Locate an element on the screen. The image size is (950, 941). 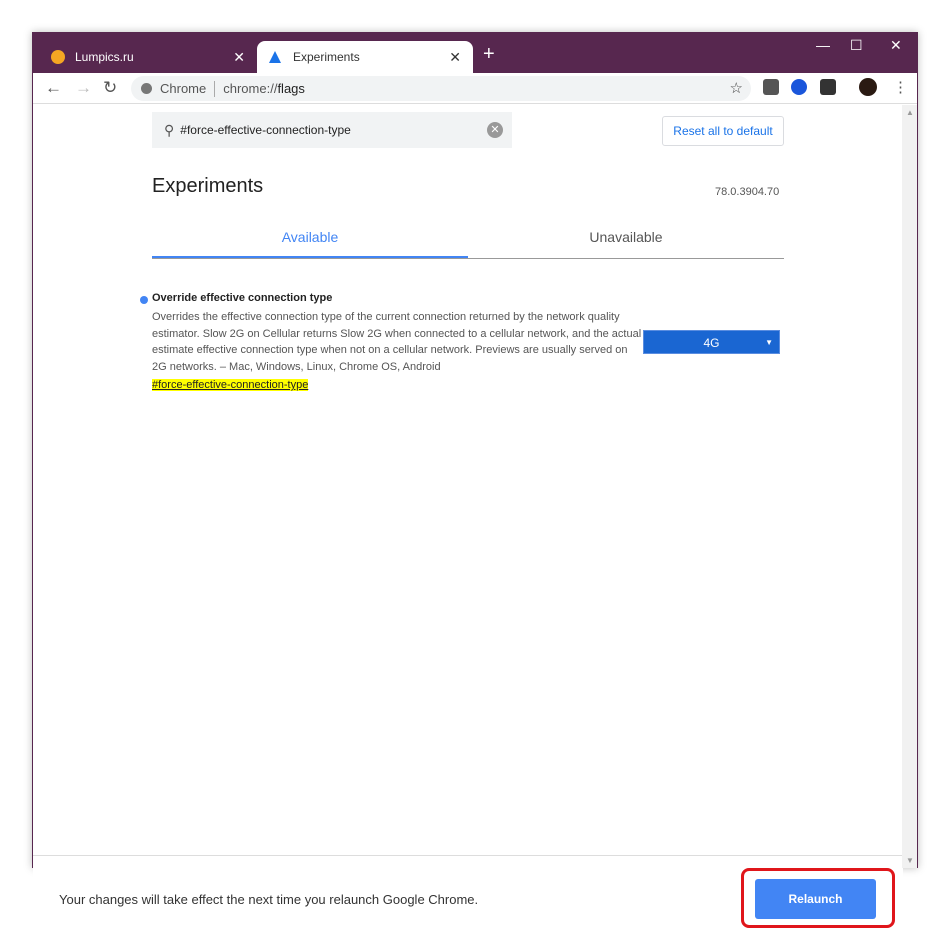
avatar is located at coordinates (868, 87).